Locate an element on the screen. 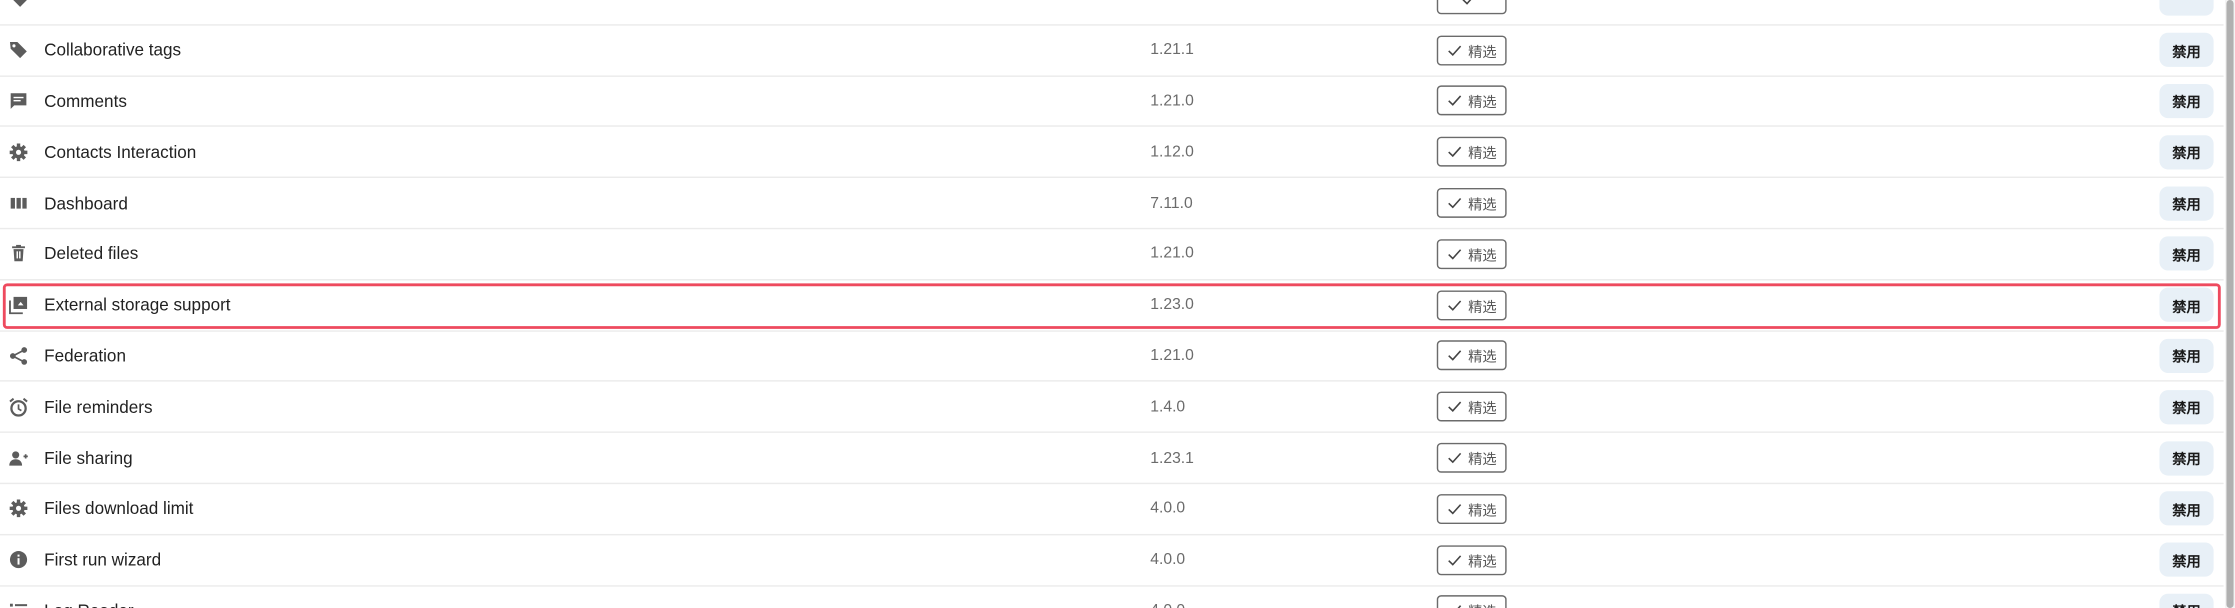  app-version: 7.11.0 is located at coordinates (1171, 203).